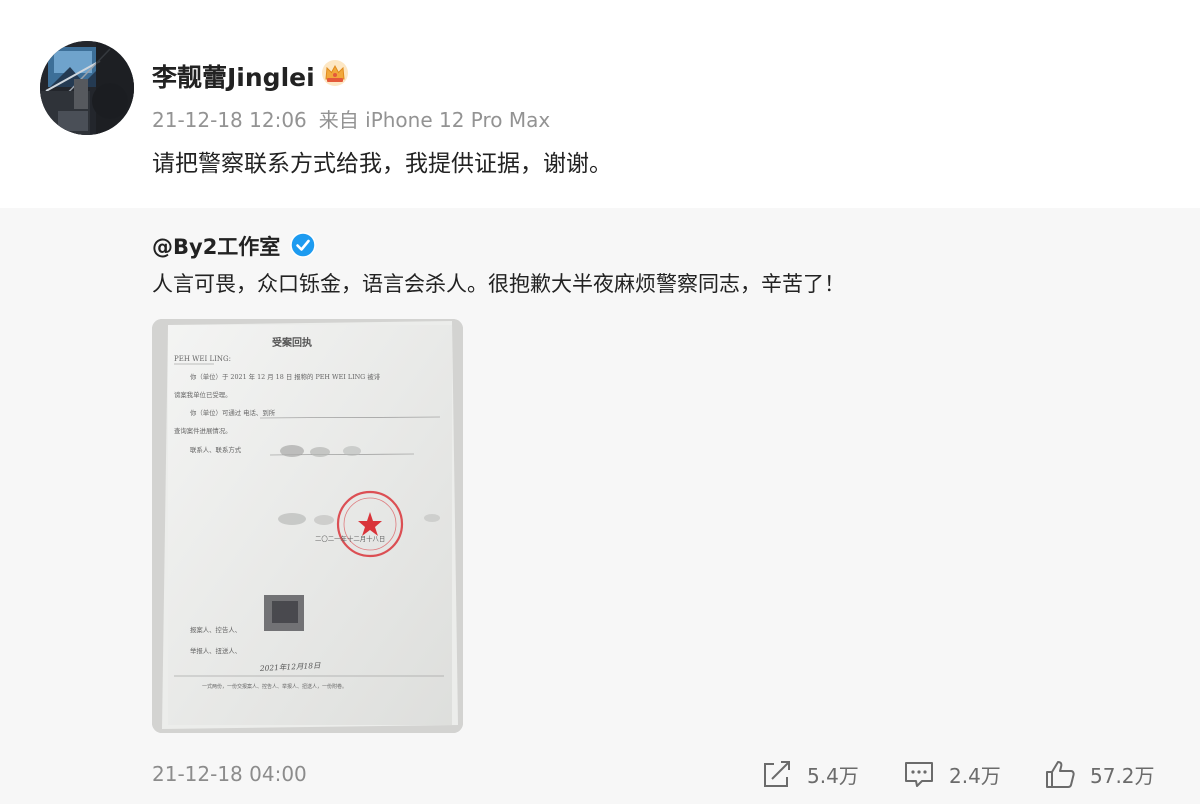  What do you see at coordinates (202, 359) in the screenshot?
I see `doc-name: PEH WEI LING:` at bounding box center [202, 359].